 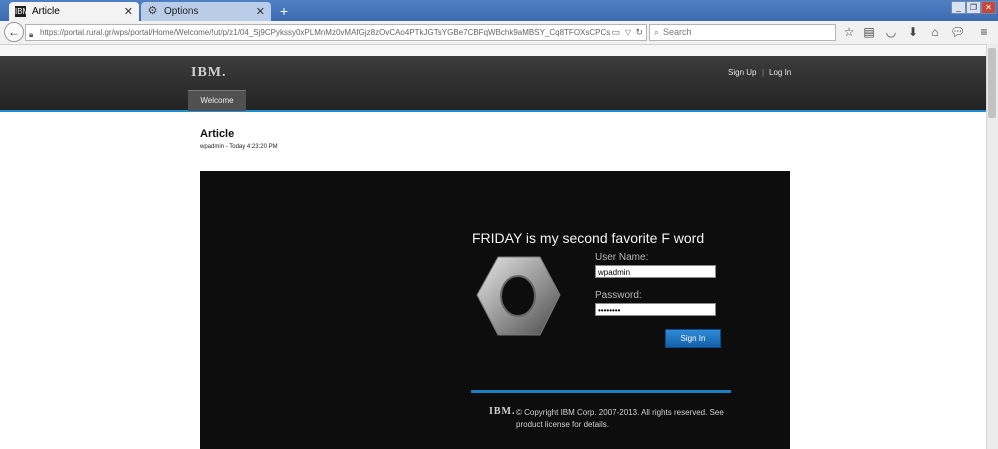 What do you see at coordinates (958, 7) in the screenshot?
I see `minimize-button: _` at bounding box center [958, 7].